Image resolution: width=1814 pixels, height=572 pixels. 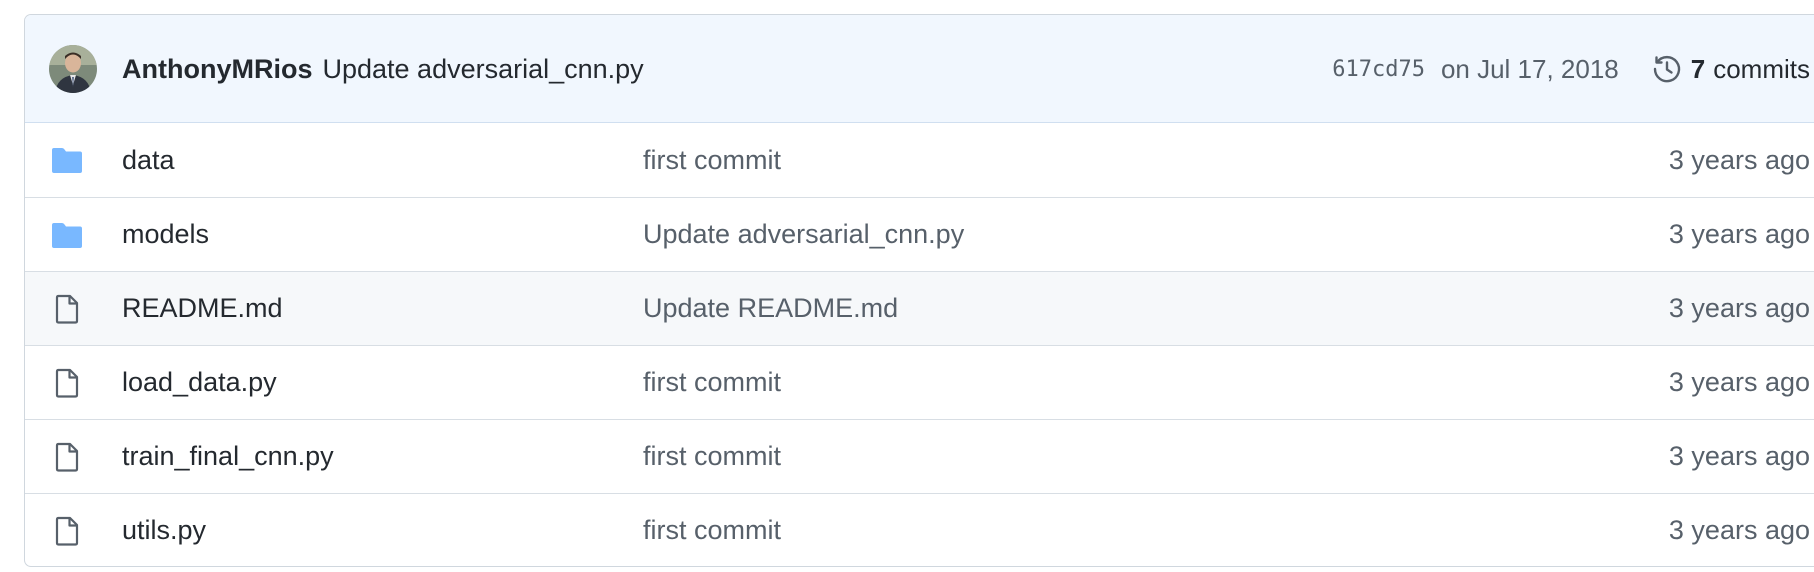 I want to click on commits-history-link: 7 commits, so click(x=1730, y=69).